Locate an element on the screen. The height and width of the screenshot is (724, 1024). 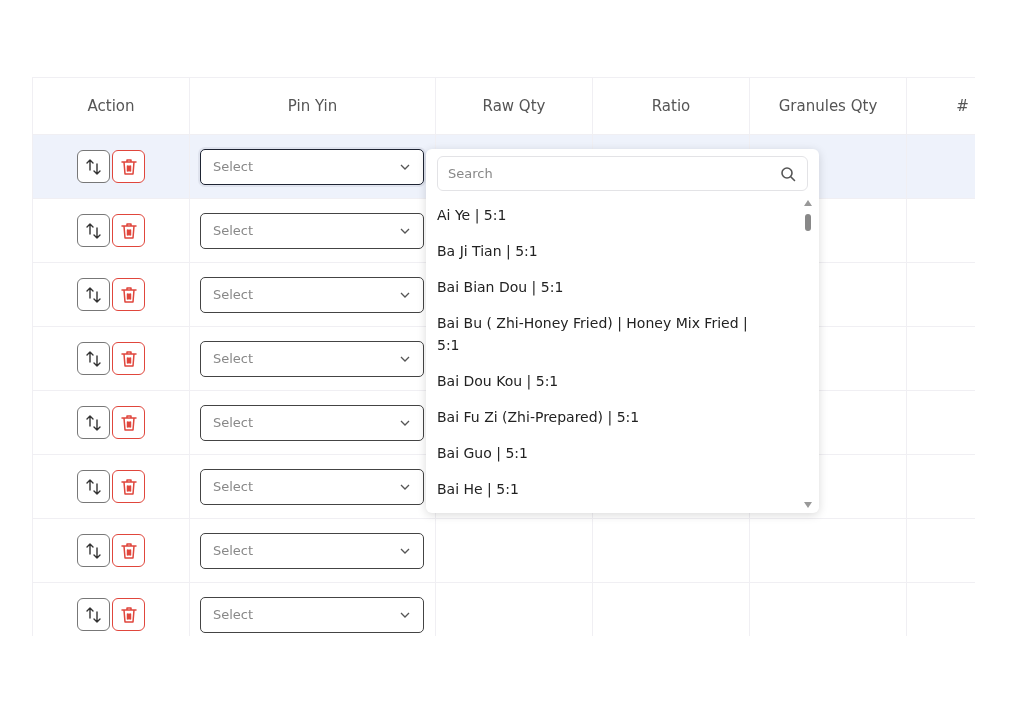
search-field: Search is located at coordinates (622, 173).